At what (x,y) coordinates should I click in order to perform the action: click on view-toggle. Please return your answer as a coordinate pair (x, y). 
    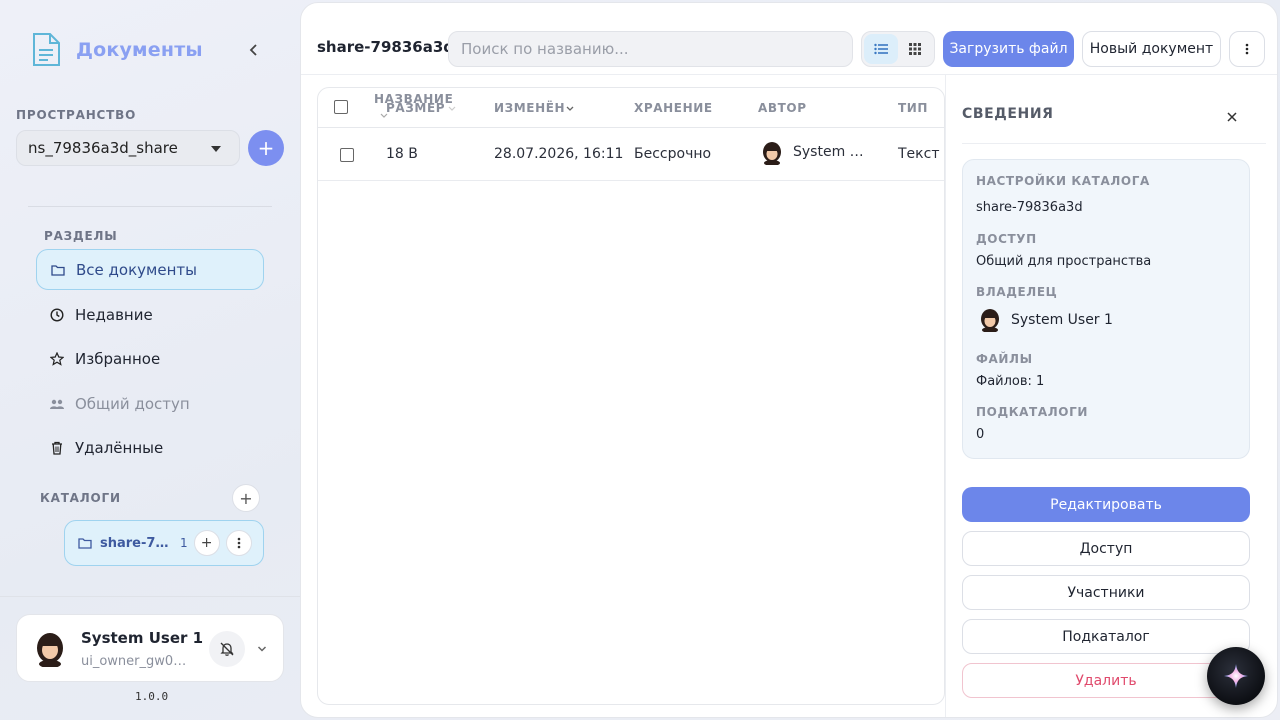
    Looking at the image, I should click on (898, 49).